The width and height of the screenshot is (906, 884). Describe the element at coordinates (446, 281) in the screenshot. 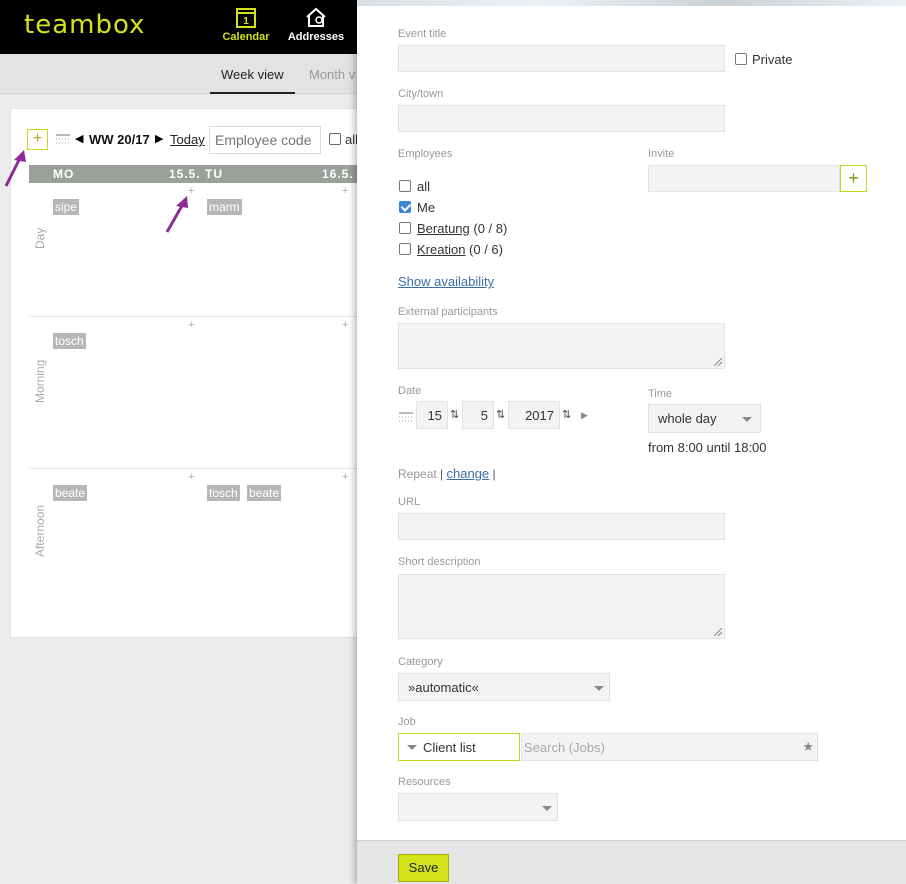

I see `show-availability-link: Show availability` at that location.